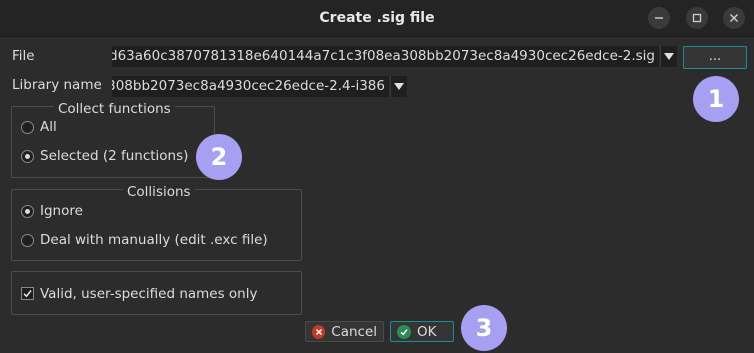 The height and width of the screenshot is (353, 754). Describe the element at coordinates (27, 211) in the screenshot. I see `collisions-ignore-radio` at that location.